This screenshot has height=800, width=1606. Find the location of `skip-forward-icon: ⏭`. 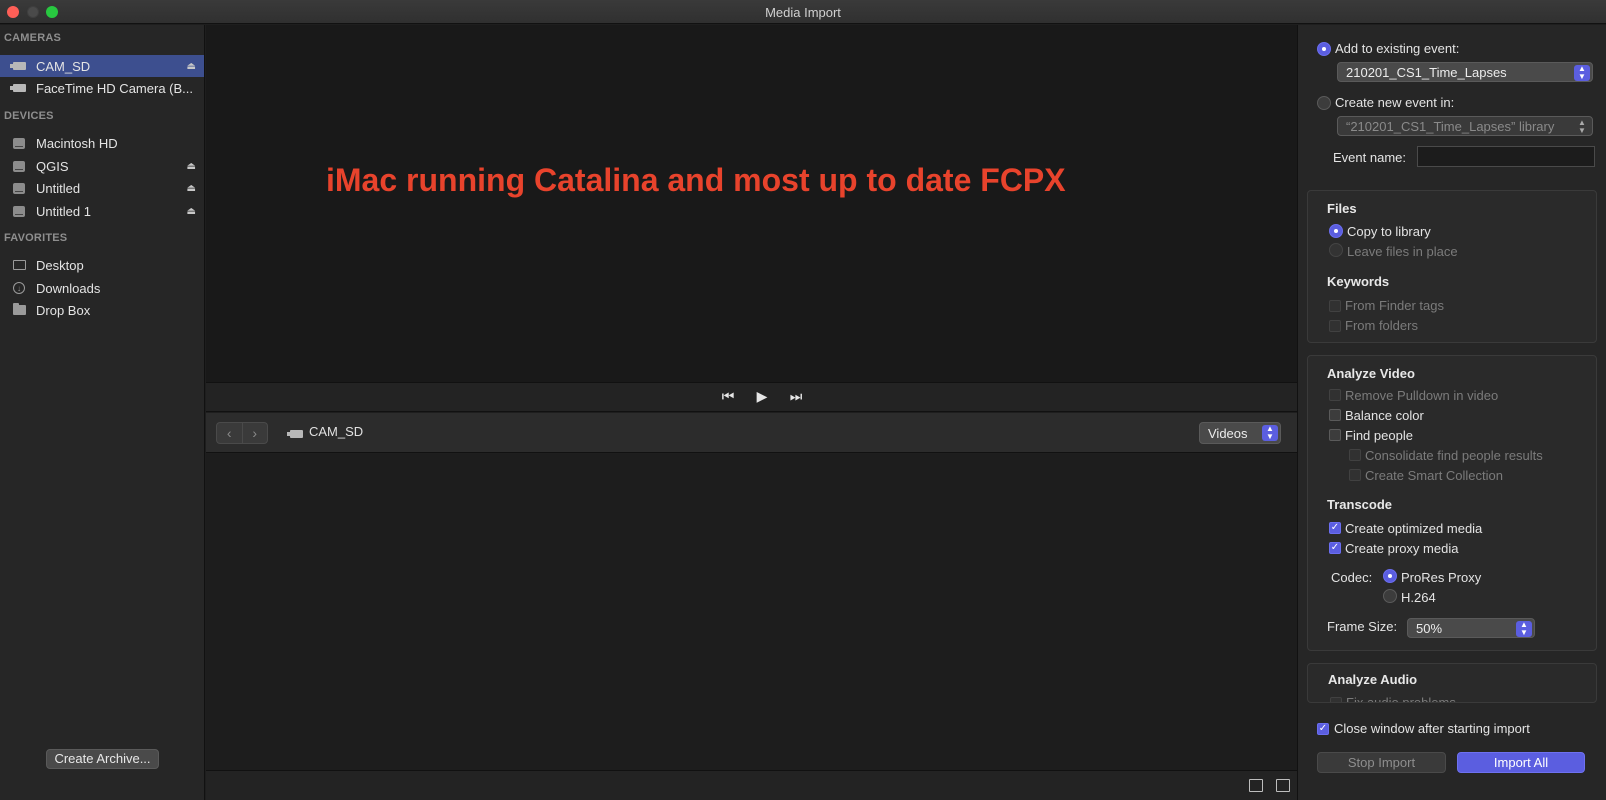

skip-forward-icon: ⏭ is located at coordinates (796, 396).